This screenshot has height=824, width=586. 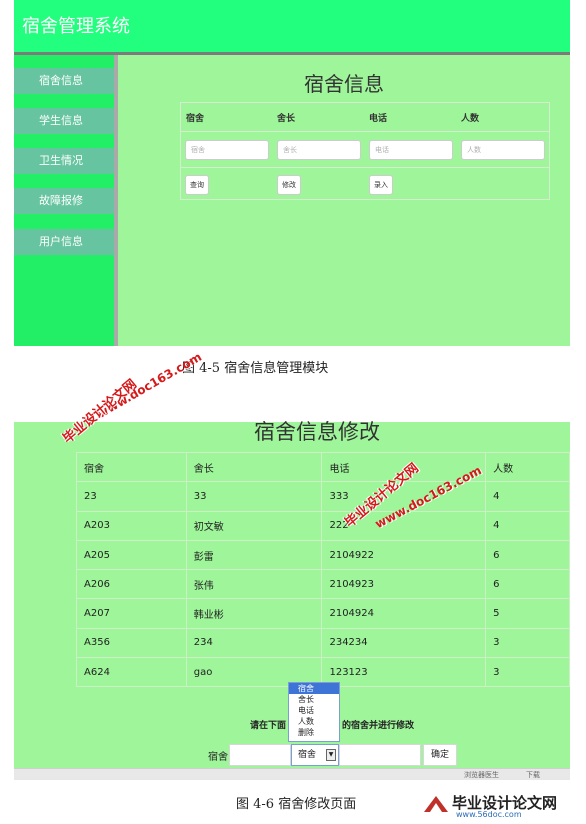 What do you see at coordinates (365, 151) in the screenshot?
I see `dorm-form: 宿舍 舍长 电话 人数 宿舍 舍长 电话 人数 查询 修改 录入` at bounding box center [365, 151].